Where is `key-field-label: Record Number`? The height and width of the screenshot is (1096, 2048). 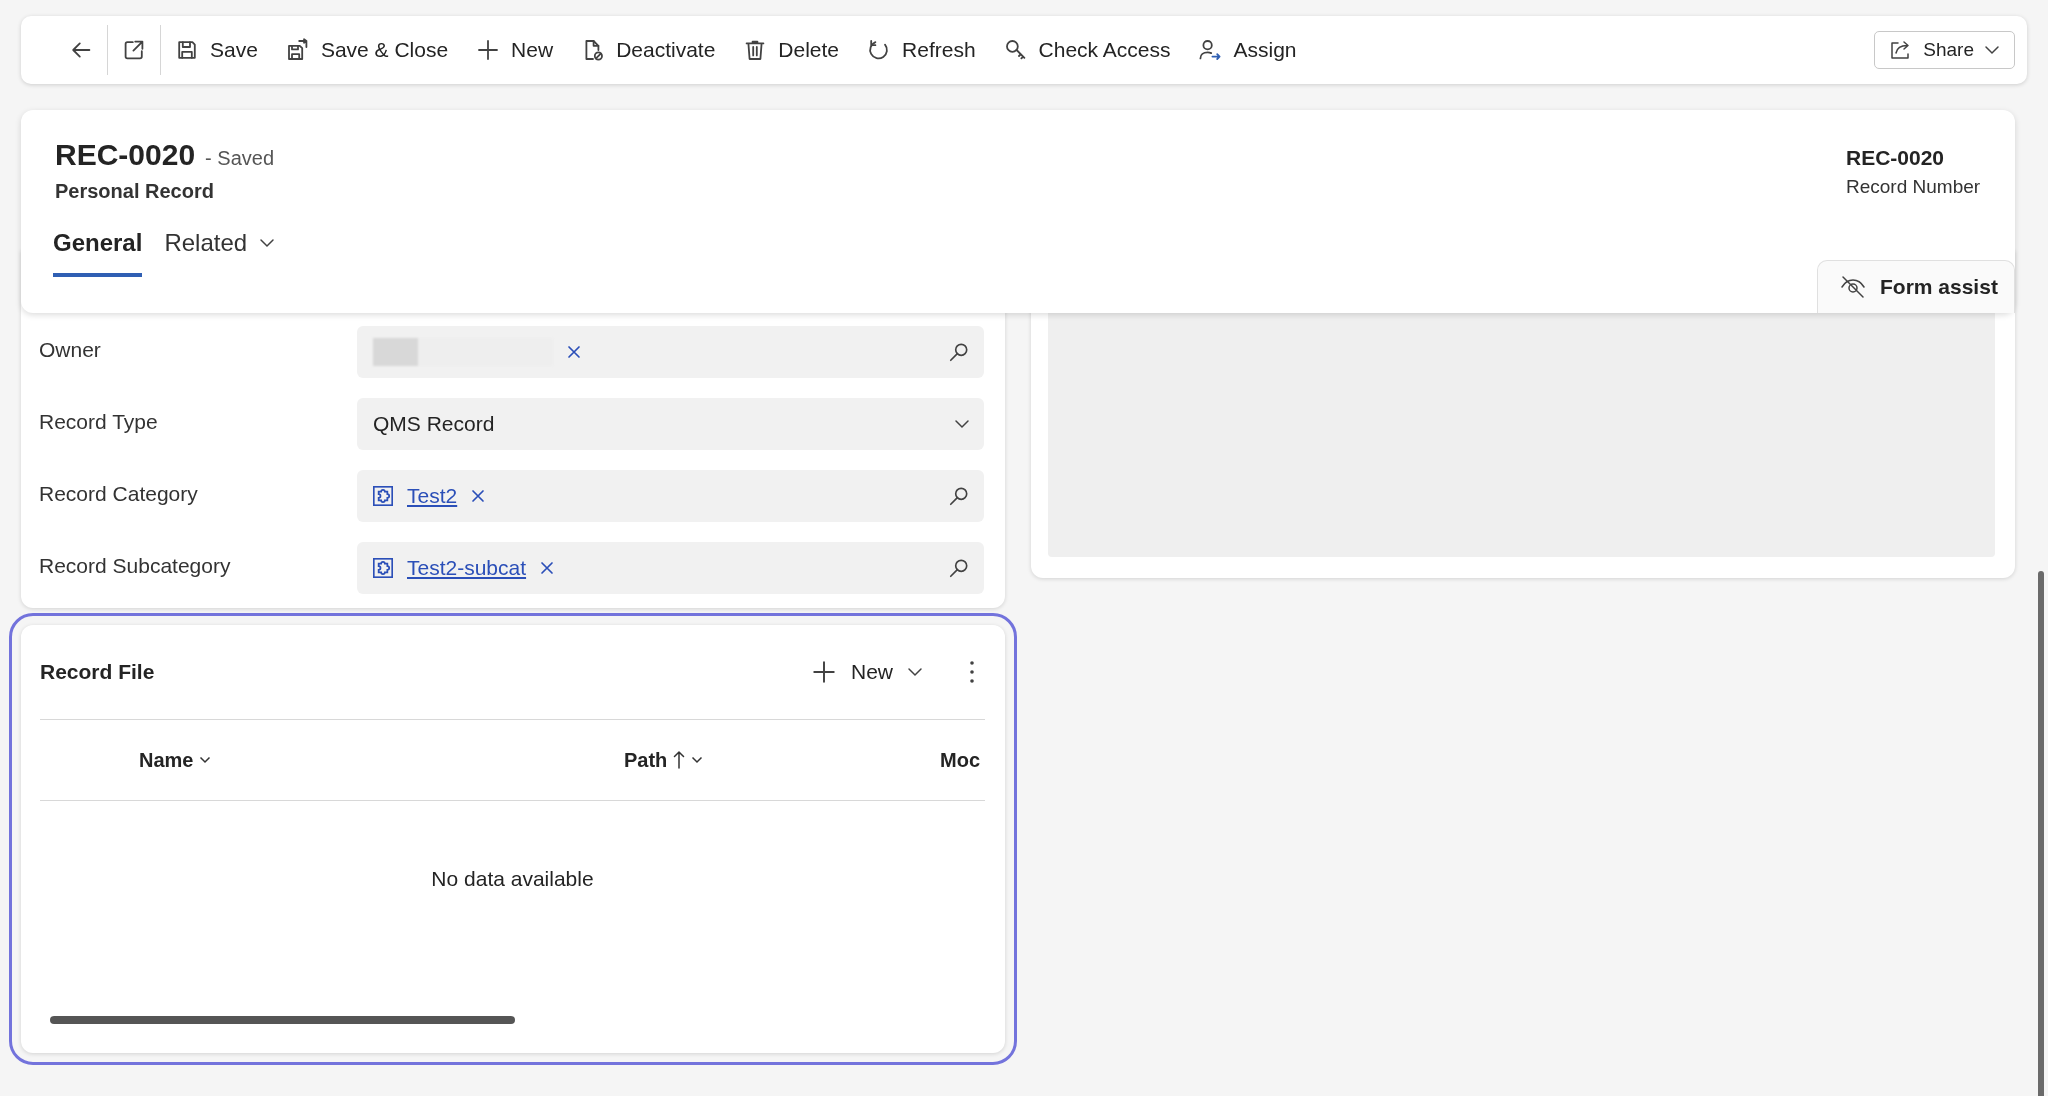
key-field-label: Record Number is located at coordinates (1913, 187).